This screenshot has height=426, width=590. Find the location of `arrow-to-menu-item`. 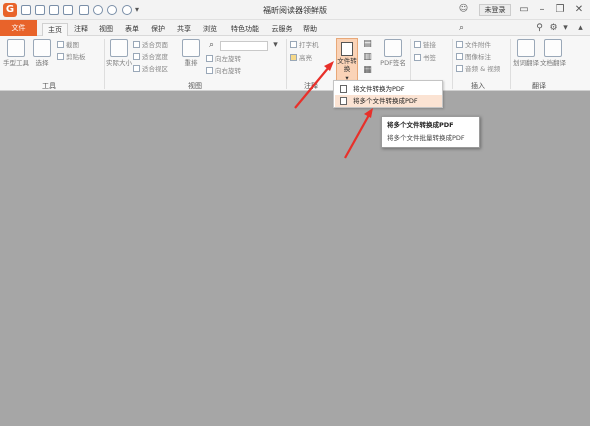

arrow-to-menu-item is located at coordinates (358, 133).